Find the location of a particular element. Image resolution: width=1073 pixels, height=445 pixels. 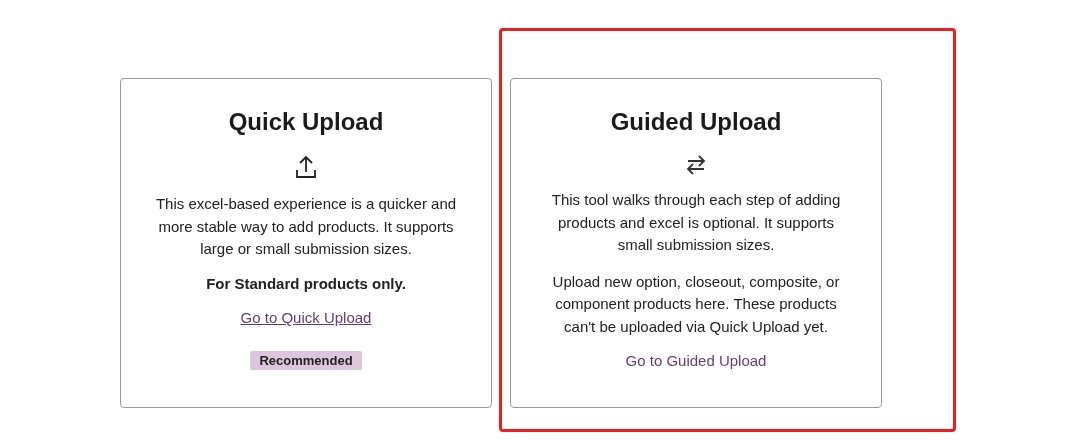

card-description: This tool walks through each step of adding products and excel is optional. It supports small submission sizes. is located at coordinates (696, 222).